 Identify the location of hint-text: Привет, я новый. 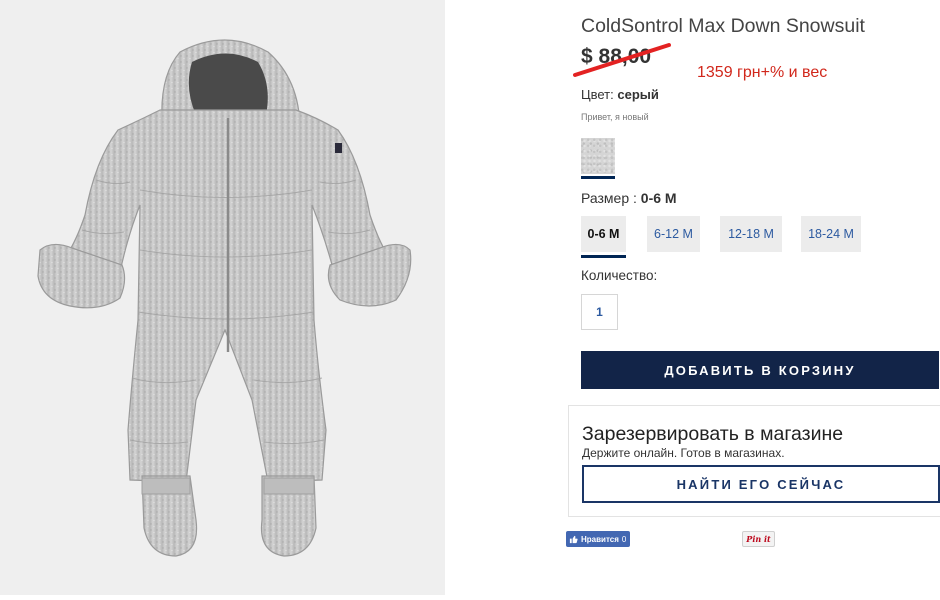
(615, 117).